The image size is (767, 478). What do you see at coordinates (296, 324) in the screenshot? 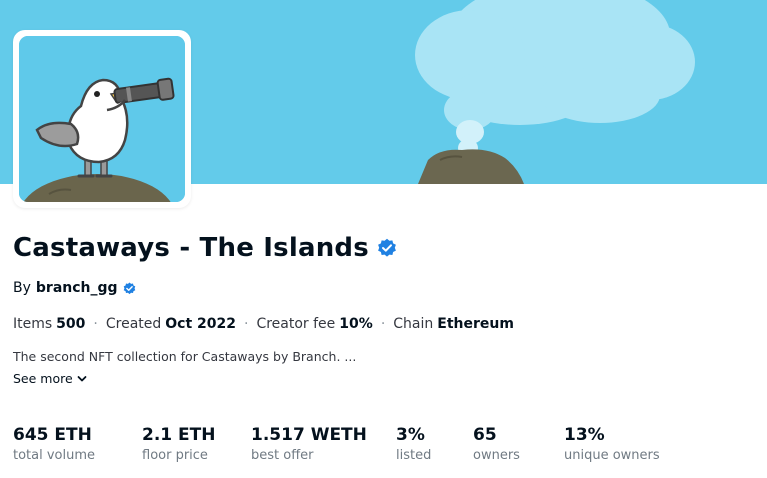
I see `meta-label: Creator fee` at bounding box center [296, 324].